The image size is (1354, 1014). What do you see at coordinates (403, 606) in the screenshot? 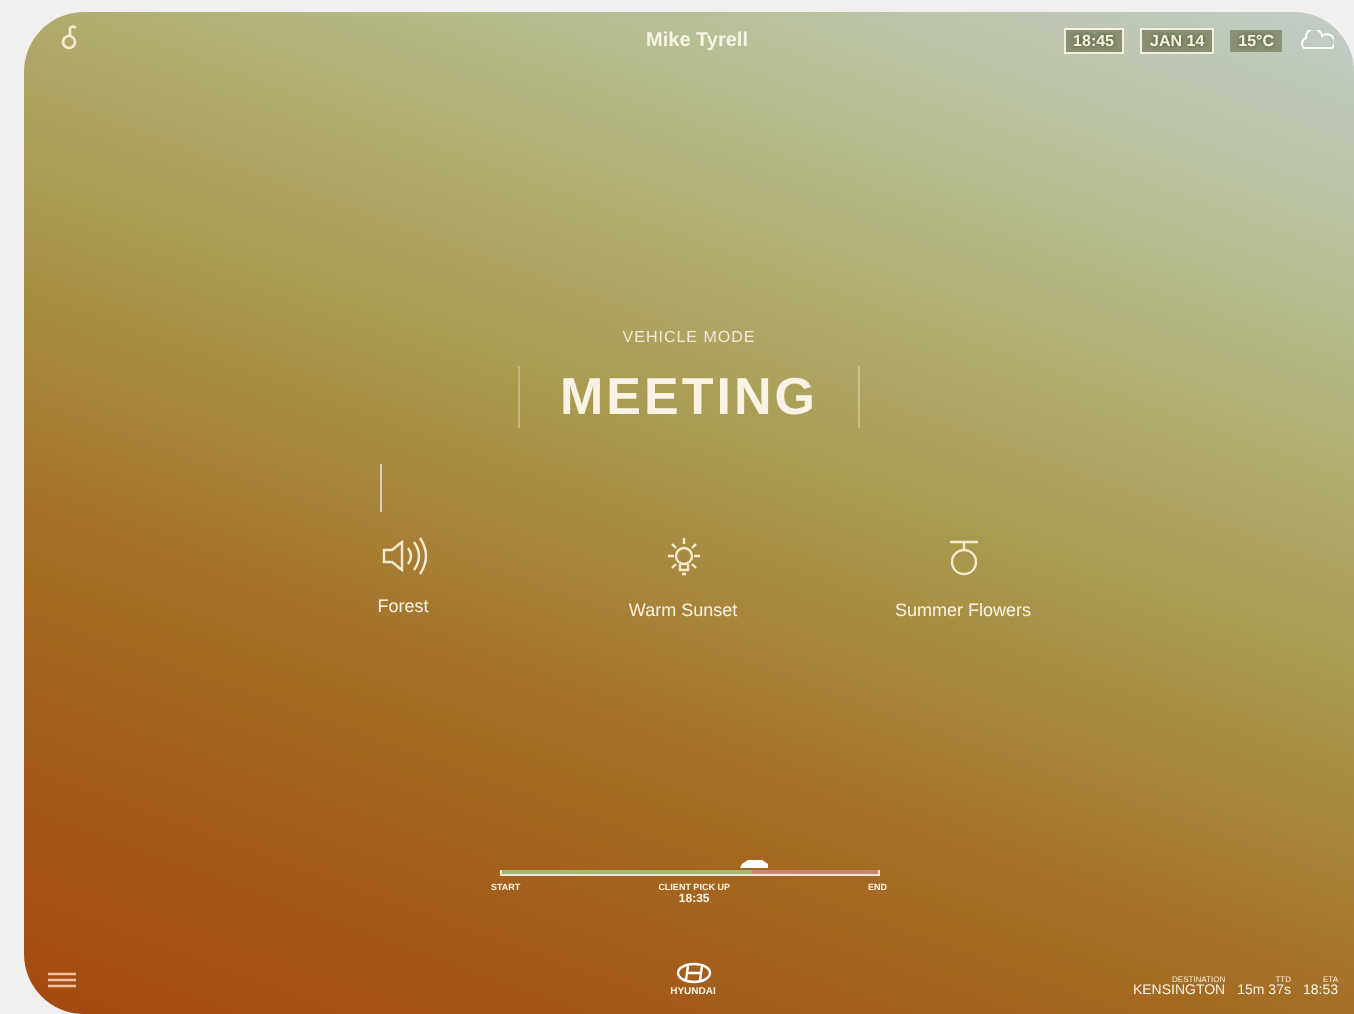
I see `ambience-label: Forest` at bounding box center [403, 606].